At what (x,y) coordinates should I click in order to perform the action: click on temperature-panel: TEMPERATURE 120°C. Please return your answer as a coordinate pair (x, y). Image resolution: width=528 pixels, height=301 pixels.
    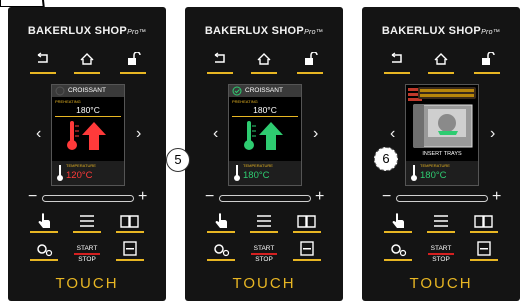
    Looking at the image, I should click on (88, 173).